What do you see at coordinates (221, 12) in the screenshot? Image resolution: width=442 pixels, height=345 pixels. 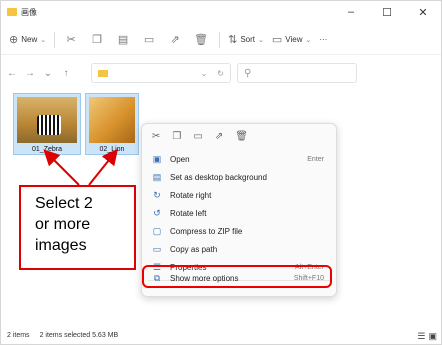 I see `title-bar: 画像 – ☐ ✕` at bounding box center [221, 12].